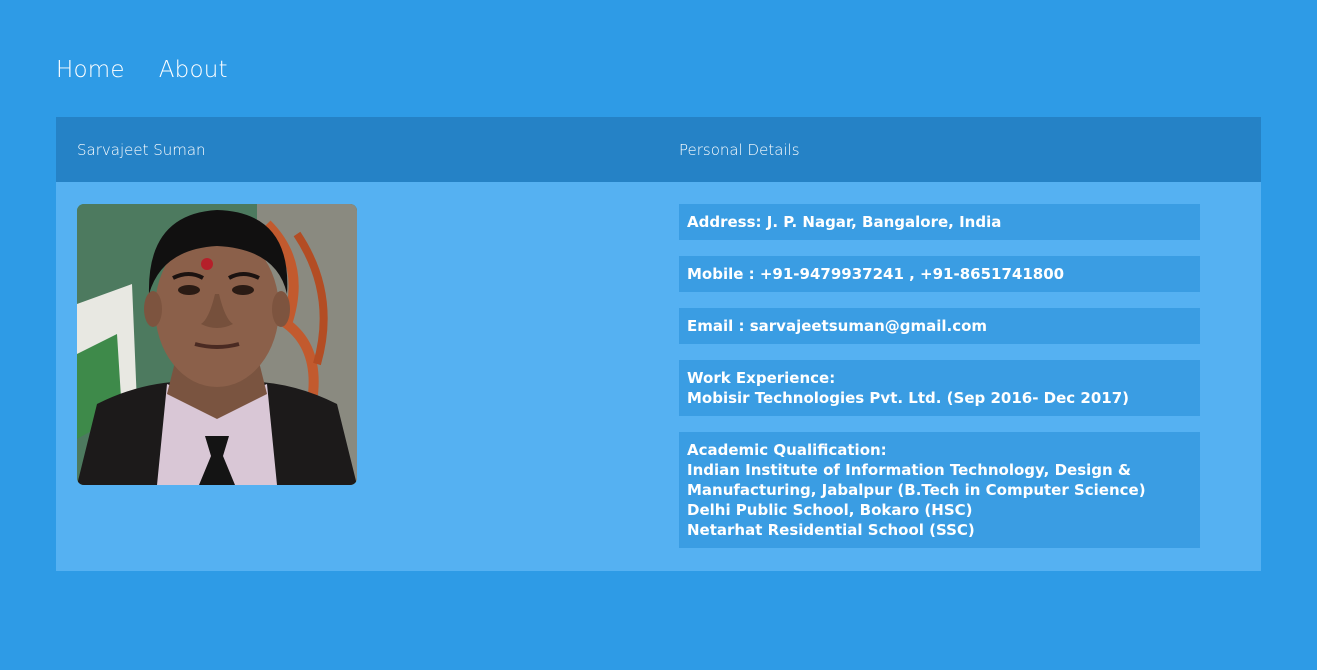 The image size is (1317, 670). I want to click on detail-email: Email : sarvajeetsuman@gmail.com, so click(939, 326).